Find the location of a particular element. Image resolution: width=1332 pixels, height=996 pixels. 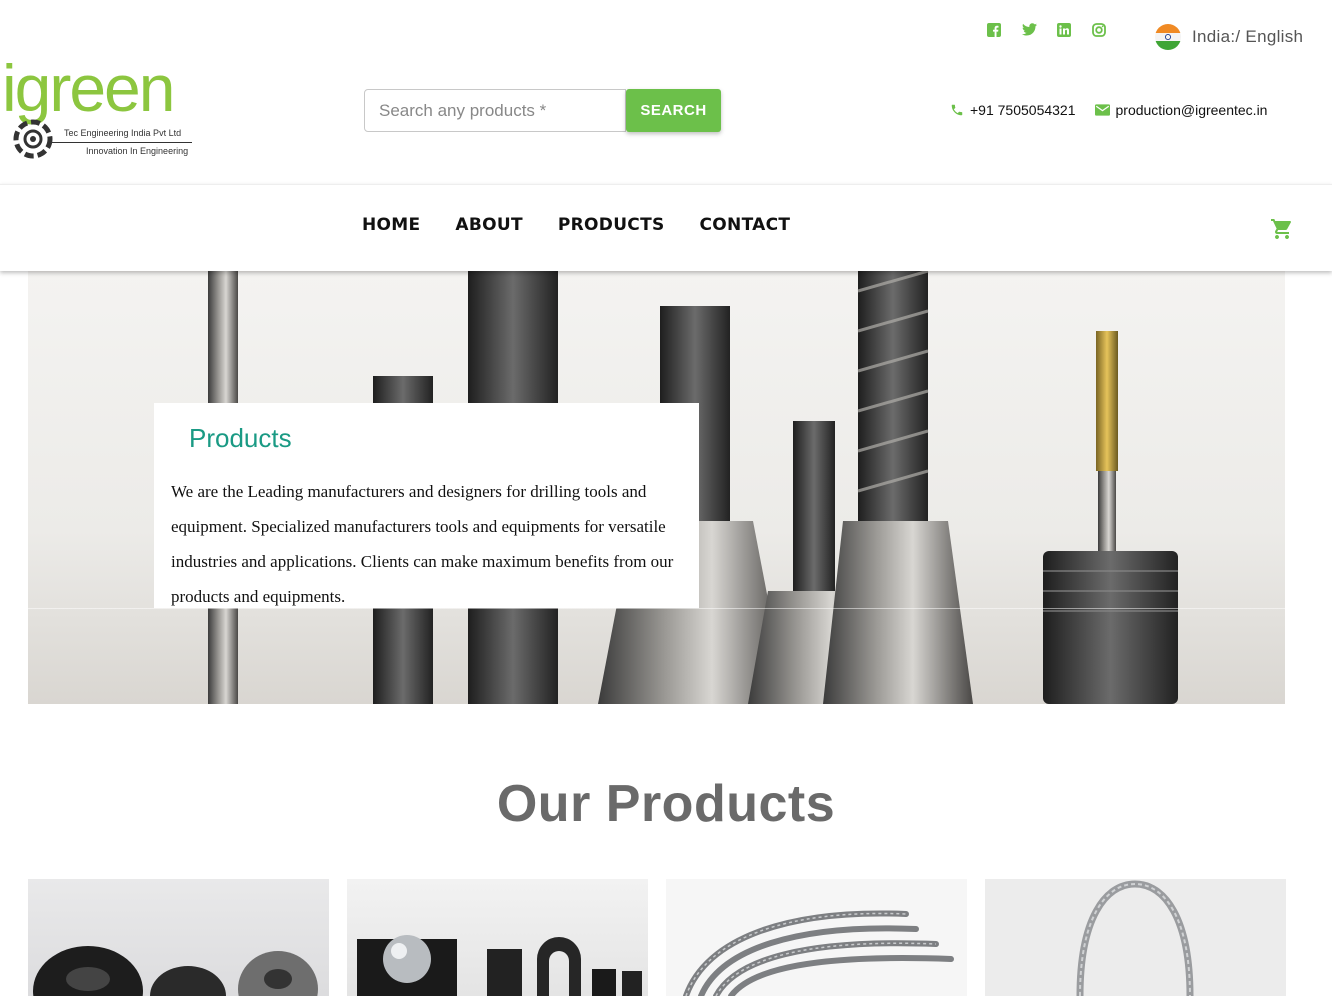

language-selector: India:/ English is located at coordinates (1229, 37).